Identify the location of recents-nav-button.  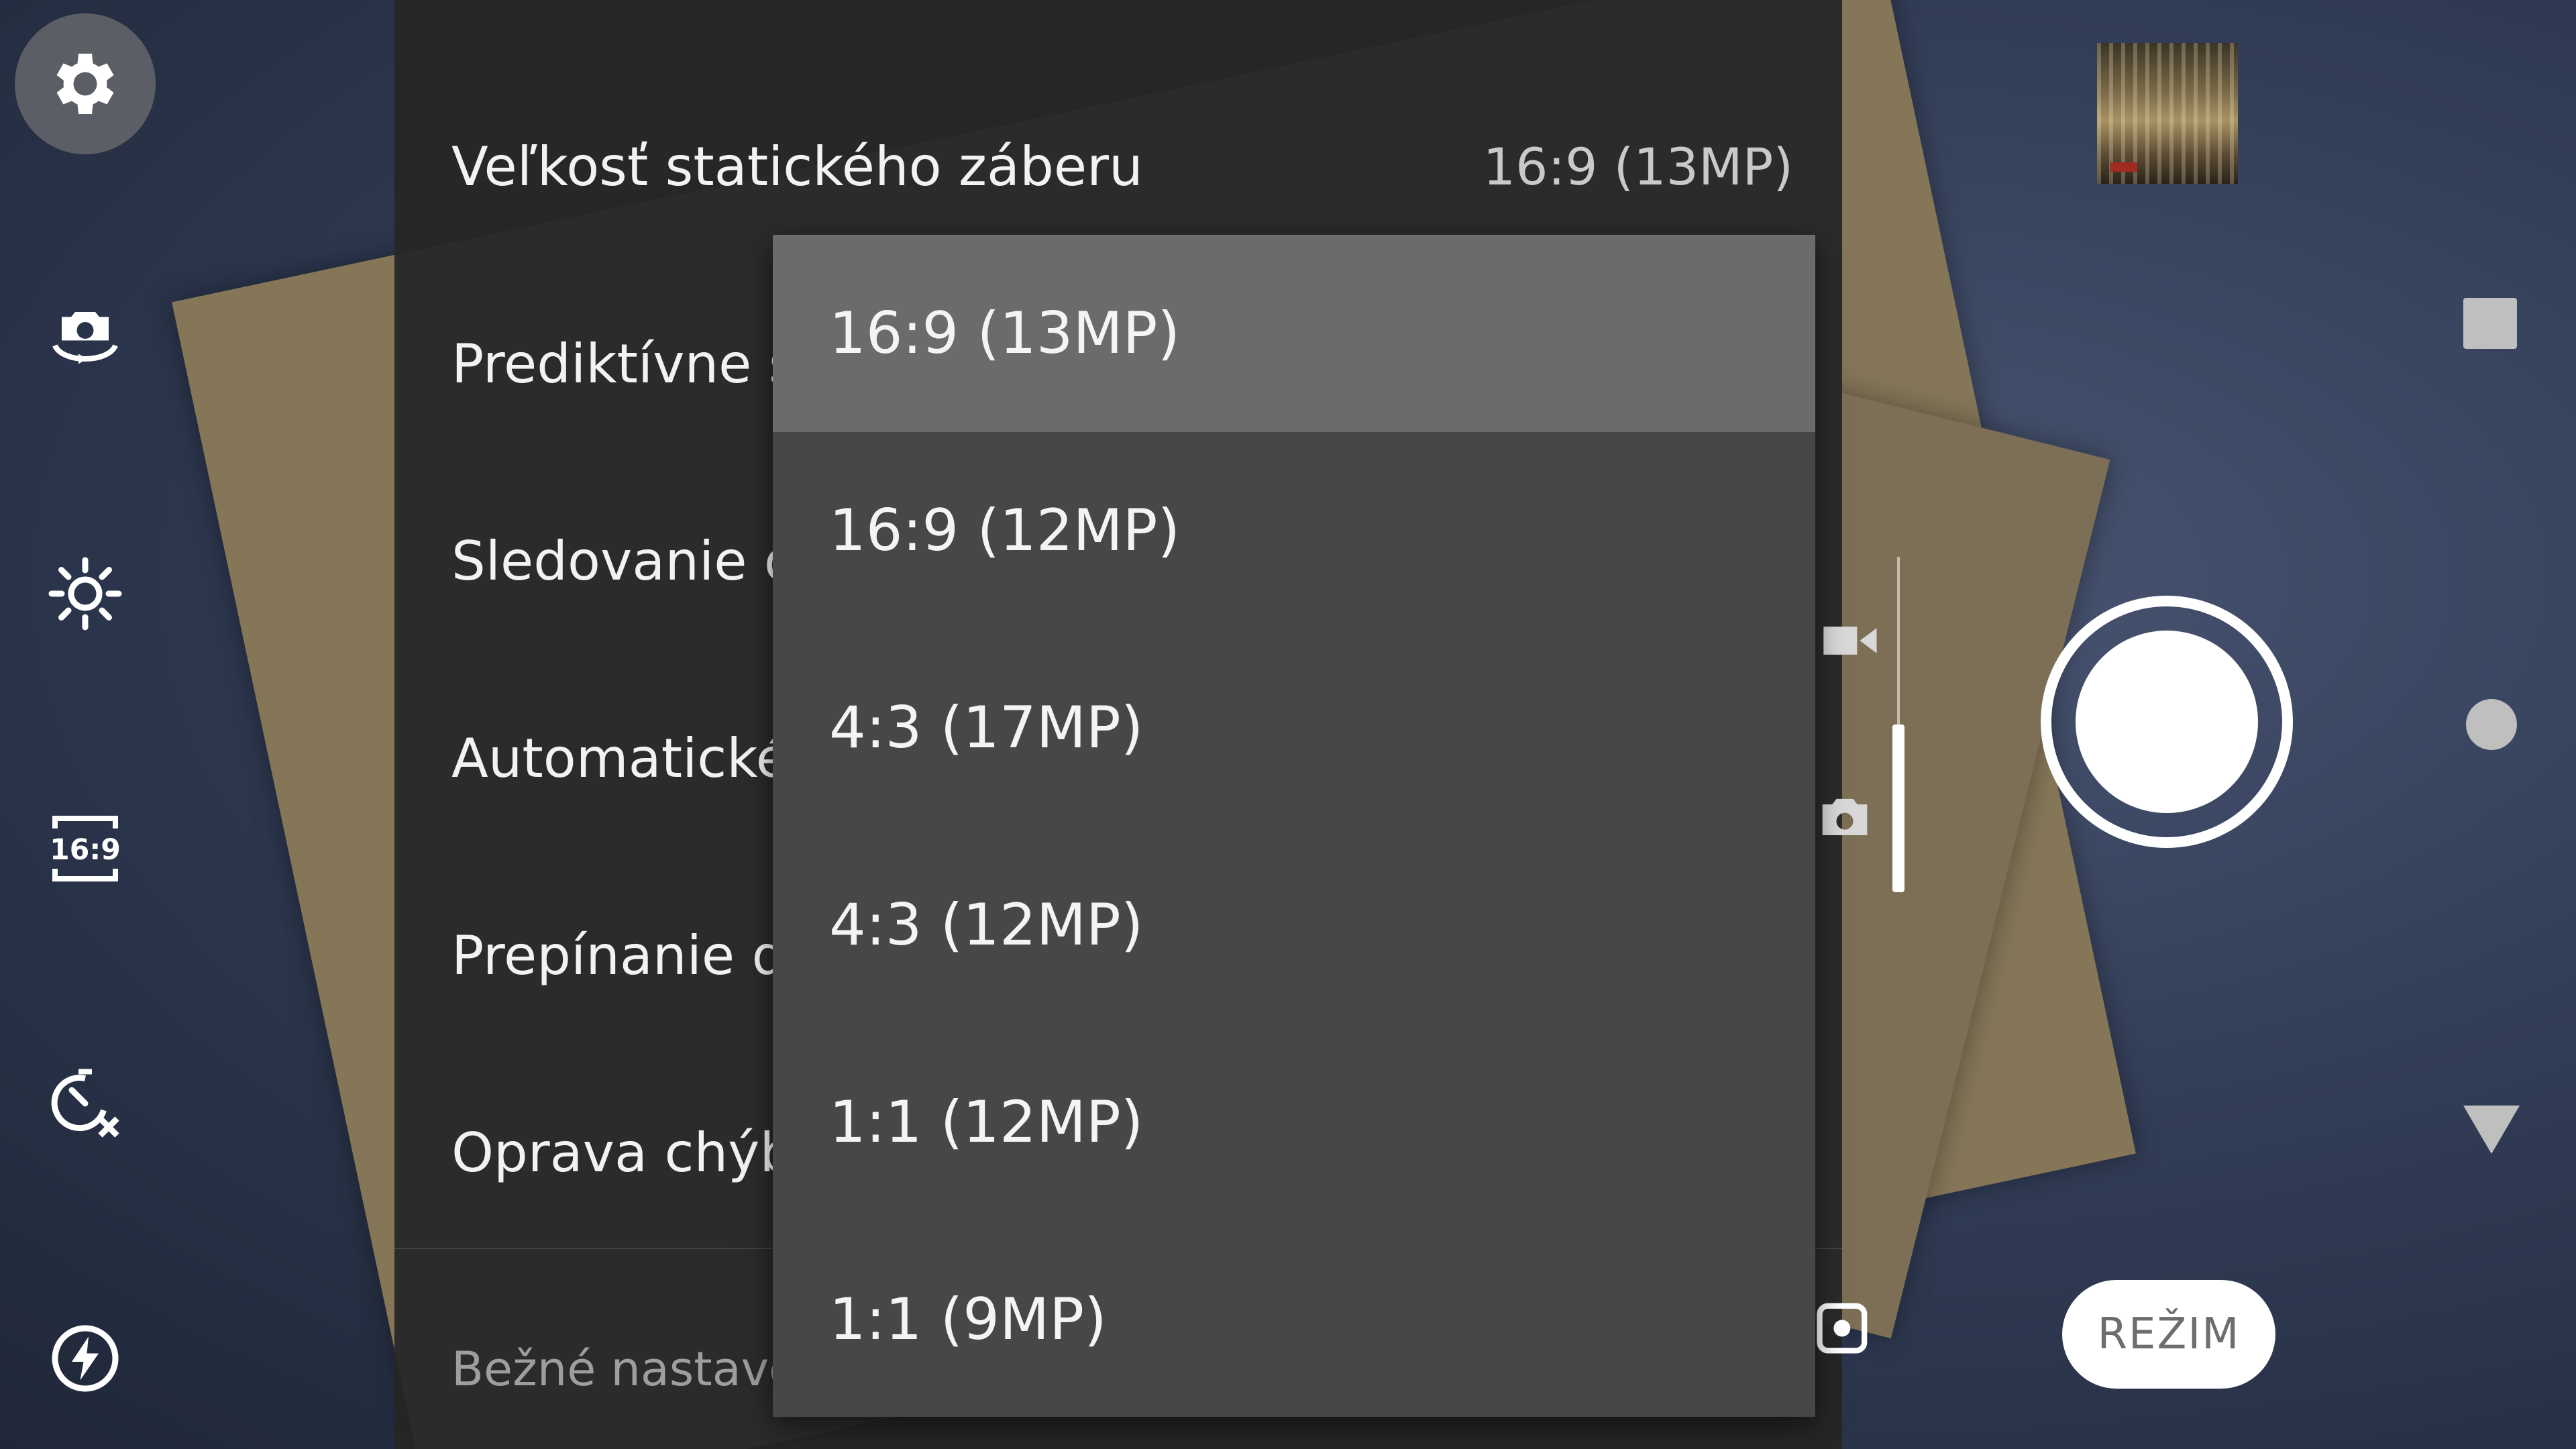
(2490, 323).